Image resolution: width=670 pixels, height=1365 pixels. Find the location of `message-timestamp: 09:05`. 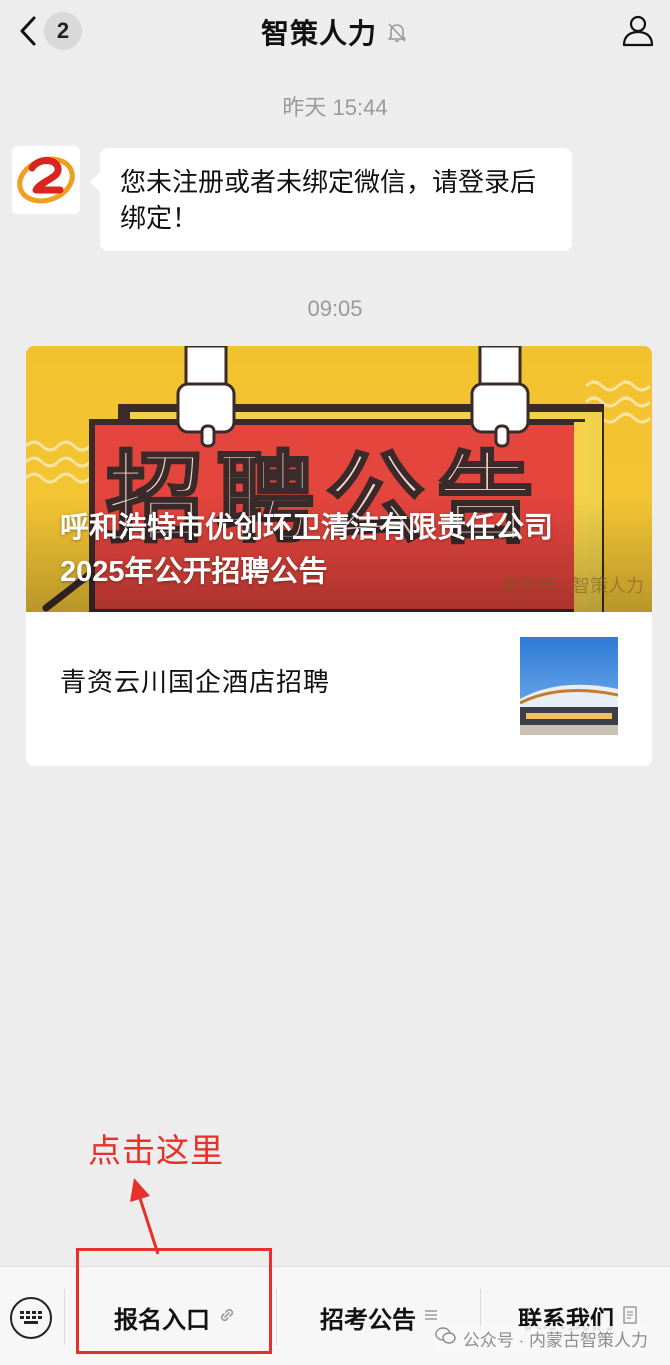

message-timestamp: 09:05 is located at coordinates (335, 308).